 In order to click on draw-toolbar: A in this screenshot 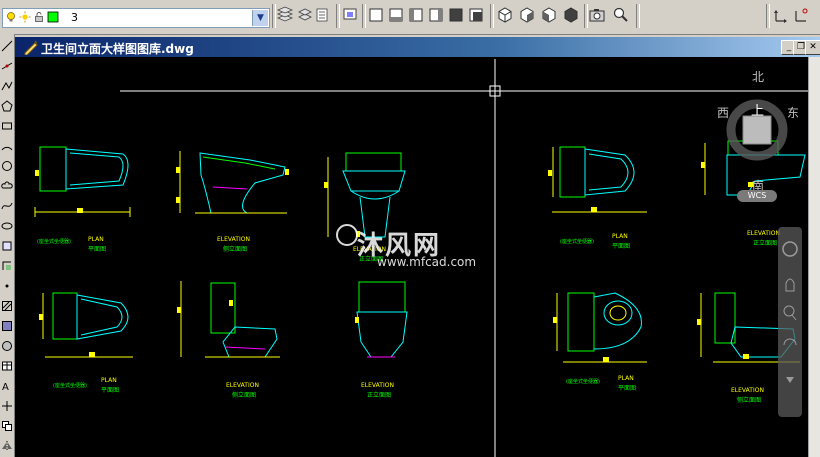, I will do `click(7, 245)`.